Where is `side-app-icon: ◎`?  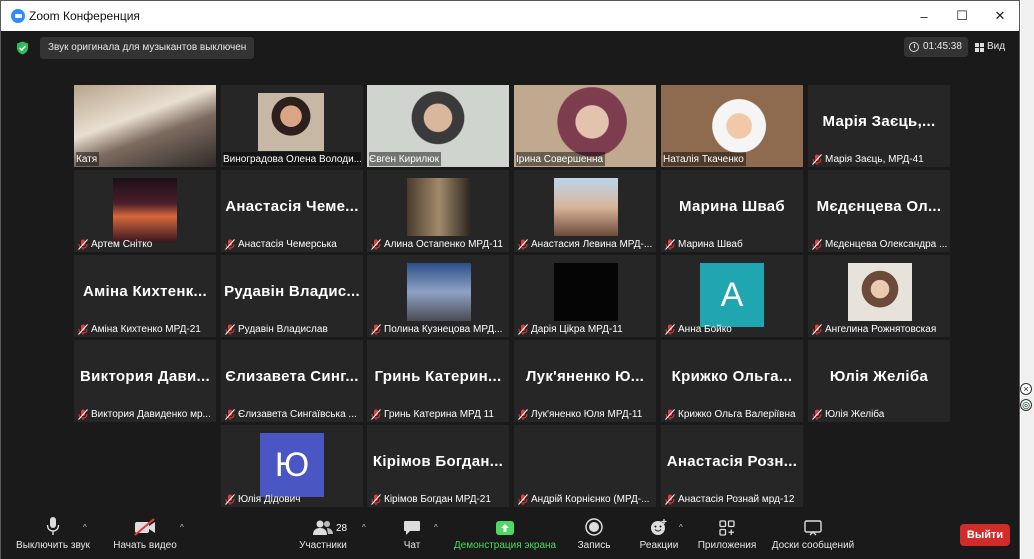 side-app-icon: ◎ is located at coordinates (1026, 405).